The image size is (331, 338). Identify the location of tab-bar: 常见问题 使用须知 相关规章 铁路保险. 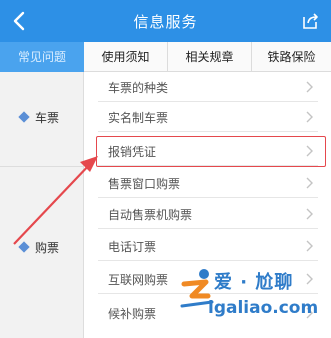
(165, 57).